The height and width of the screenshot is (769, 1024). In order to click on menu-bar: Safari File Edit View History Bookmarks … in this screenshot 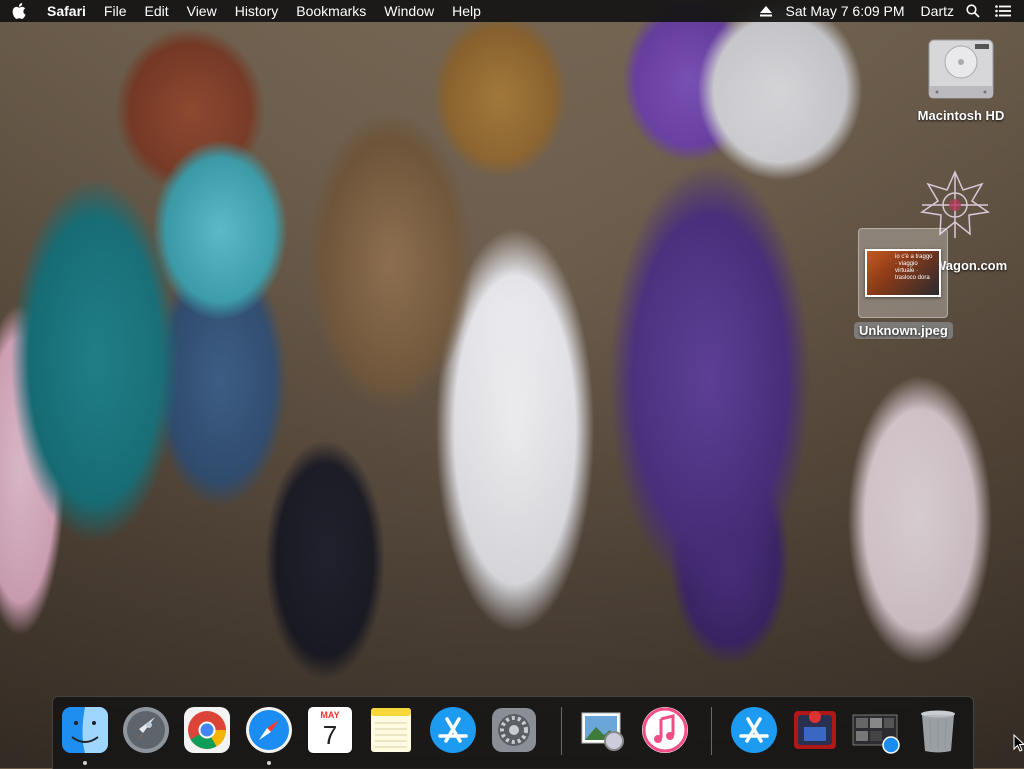, I will do `click(512, 11)`.